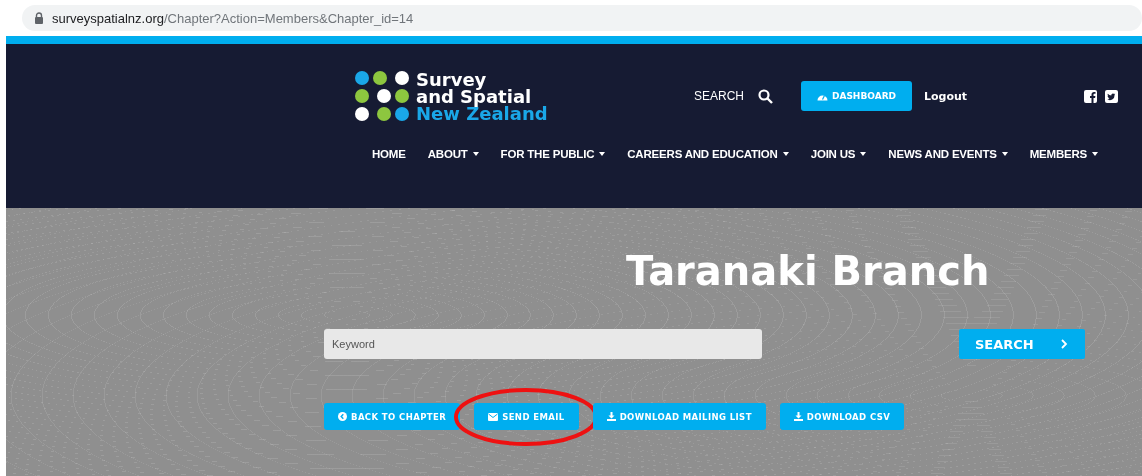 The image size is (1142, 476). What do you see at coordinates (108, 18) in the screenshot?
I see `url-domain: surveyspatialnz.org` at bounding box center [108, 18].